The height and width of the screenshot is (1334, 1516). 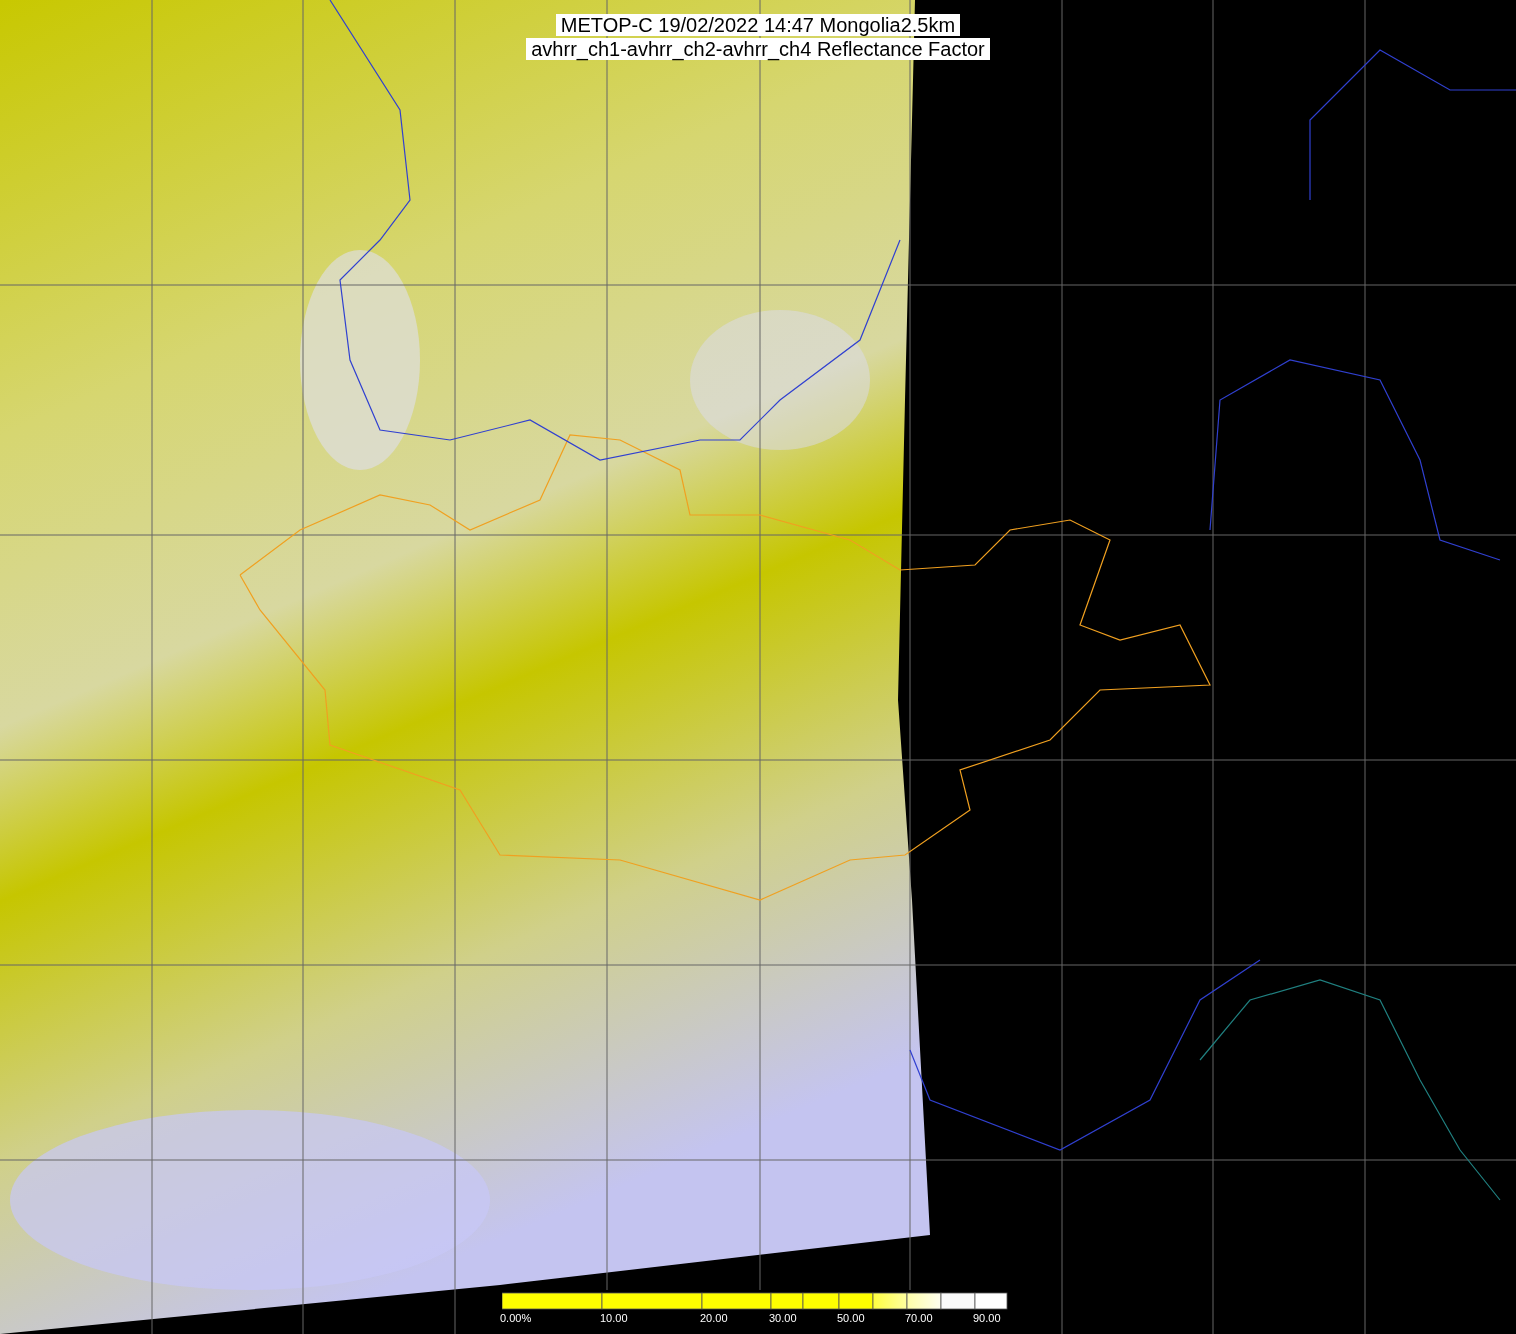 What do you see at coordinates (919, 1318) in the screenshot?
I see `scale-label: 70.00` at bounding box center [919, 1318].